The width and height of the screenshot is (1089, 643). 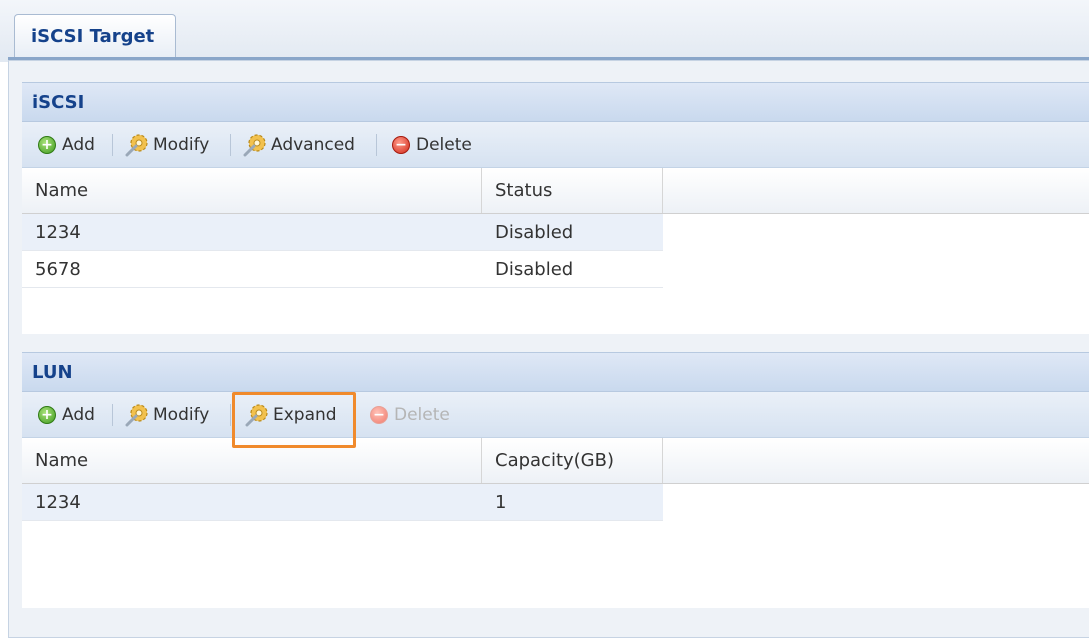 I want to click on cell-capacity: 1, so click(x=501, y=502).